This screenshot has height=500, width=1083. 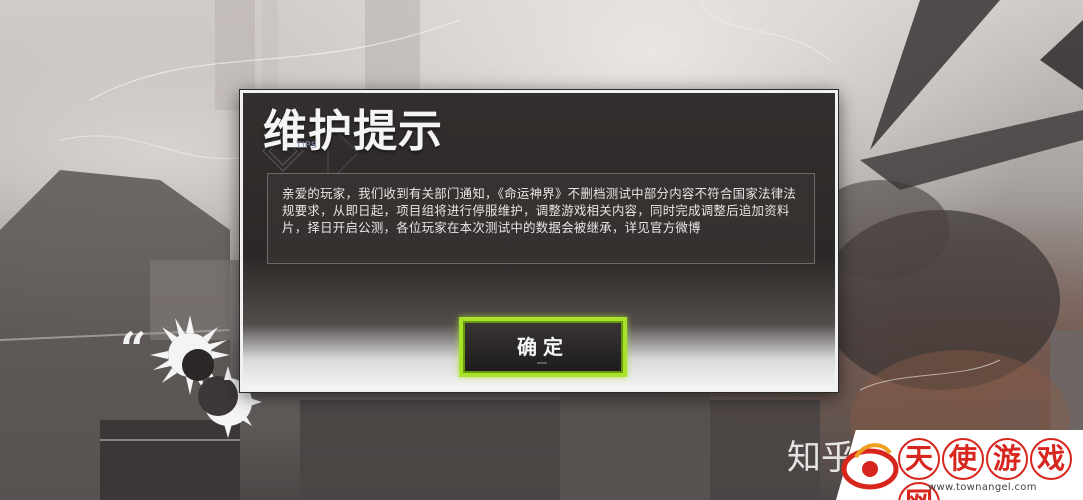 I want to click on site-logo-icon, so click(x=870, y=466).